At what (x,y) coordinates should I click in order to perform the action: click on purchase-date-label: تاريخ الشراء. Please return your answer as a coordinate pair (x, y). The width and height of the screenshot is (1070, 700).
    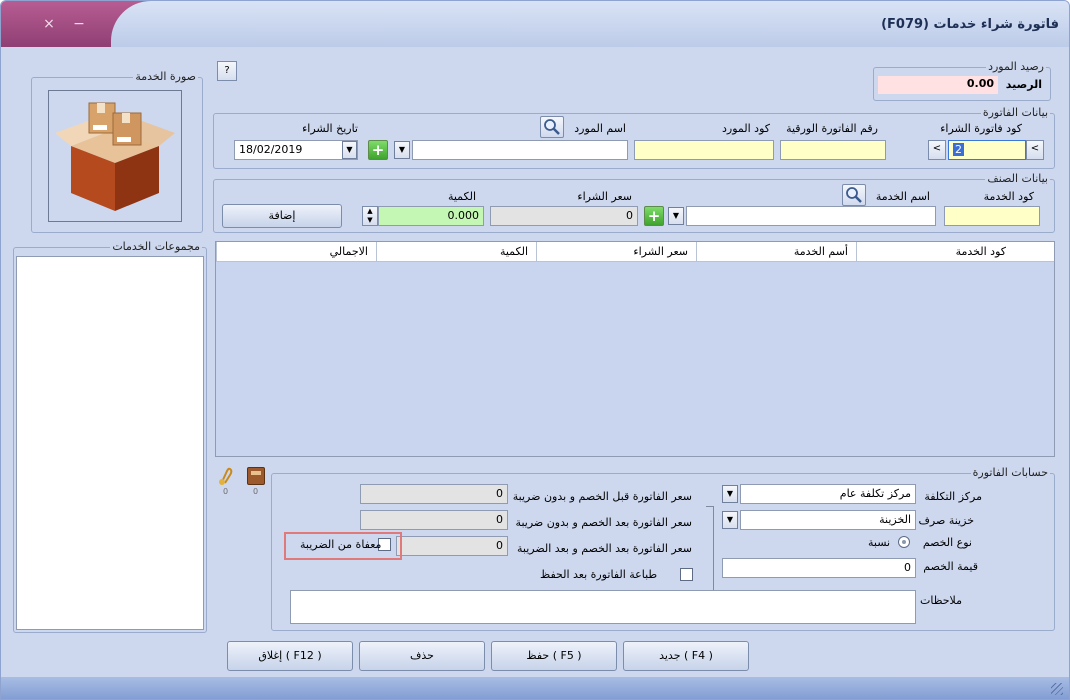
    Looking at the image, I should click on (330, 128).